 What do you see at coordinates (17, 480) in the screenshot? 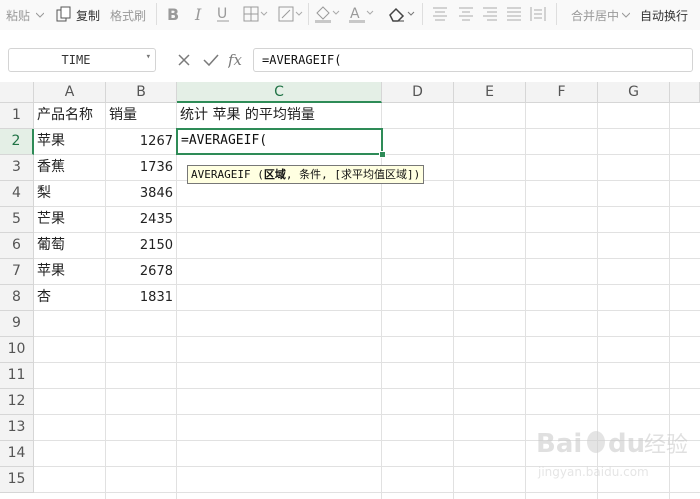
I see `row-header-15: 15` at bounding box center [17, 480].